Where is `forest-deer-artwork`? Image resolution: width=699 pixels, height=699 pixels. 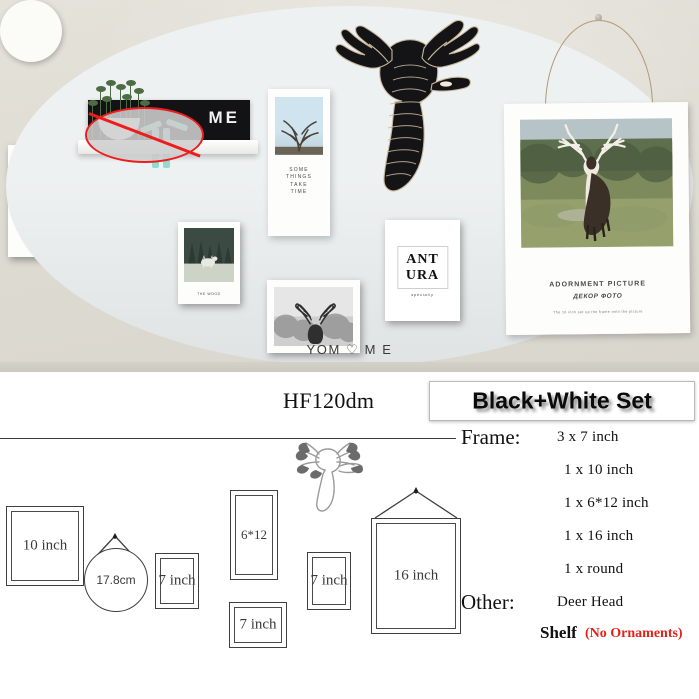
forest-deer-artwork is located at coordinates (209, 255).